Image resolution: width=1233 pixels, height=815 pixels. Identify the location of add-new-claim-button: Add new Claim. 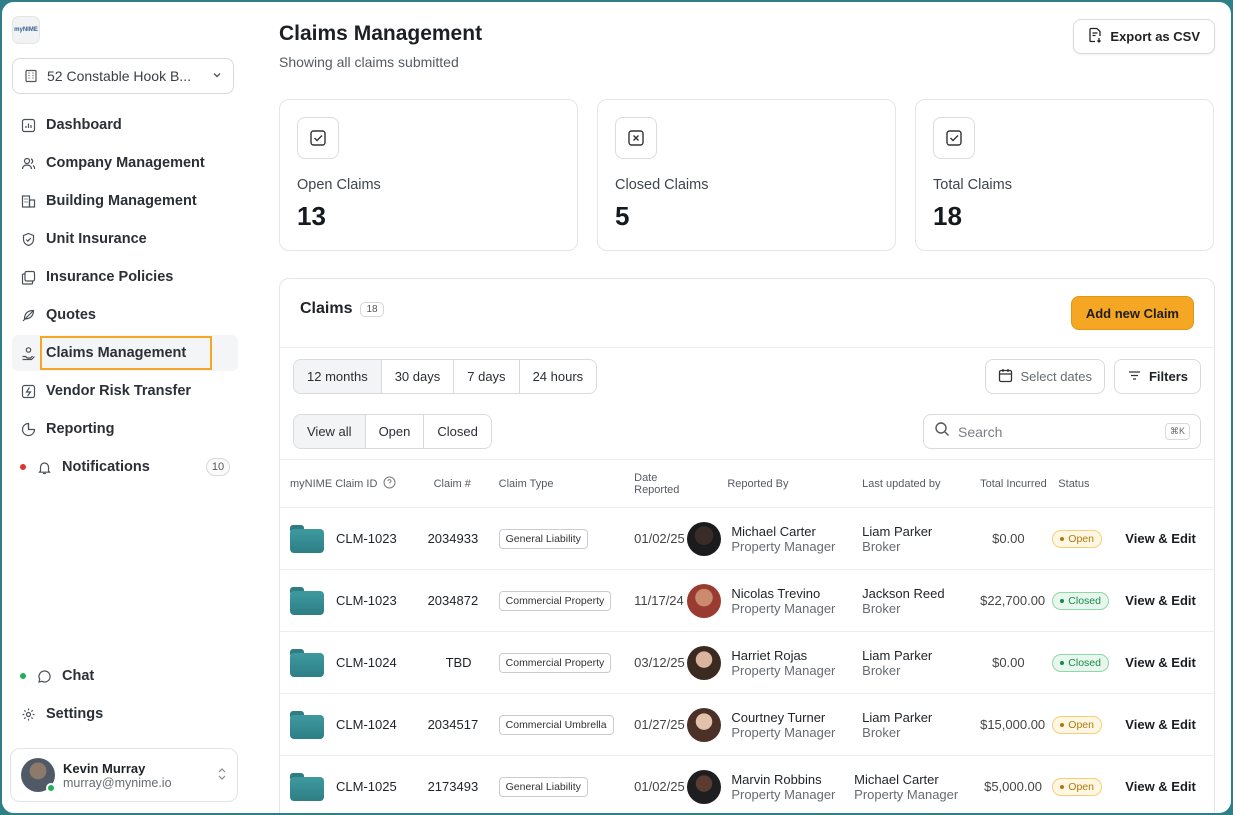
(1132, 313).